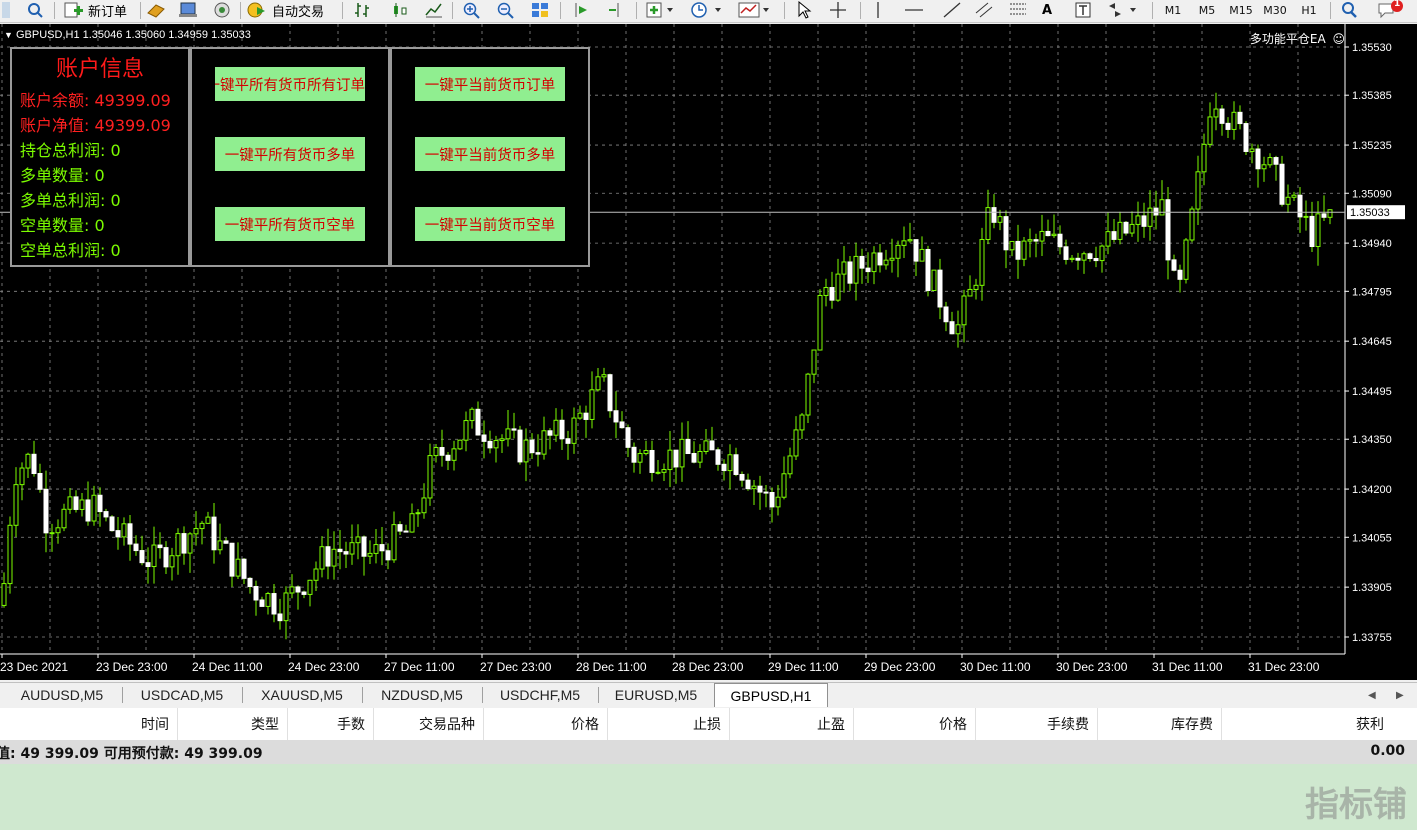  Describe the element at coordinates (62, 695) in the screenshot. I see `tab-audusd: AUDUSD,M5` at that location.